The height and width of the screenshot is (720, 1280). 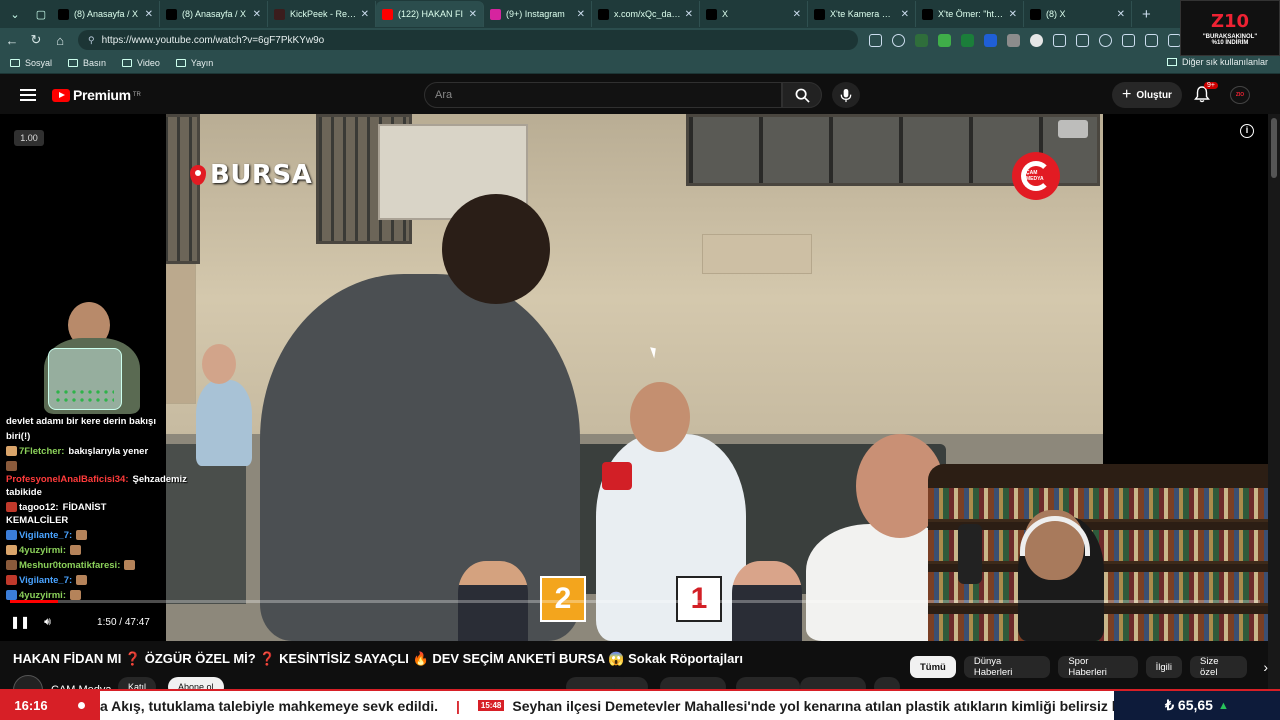 What do you see at coordinates (194, 63) in the screenshot?
I see `bookmark-folder-yayin: Yayın` at bounding box center [194, 63].